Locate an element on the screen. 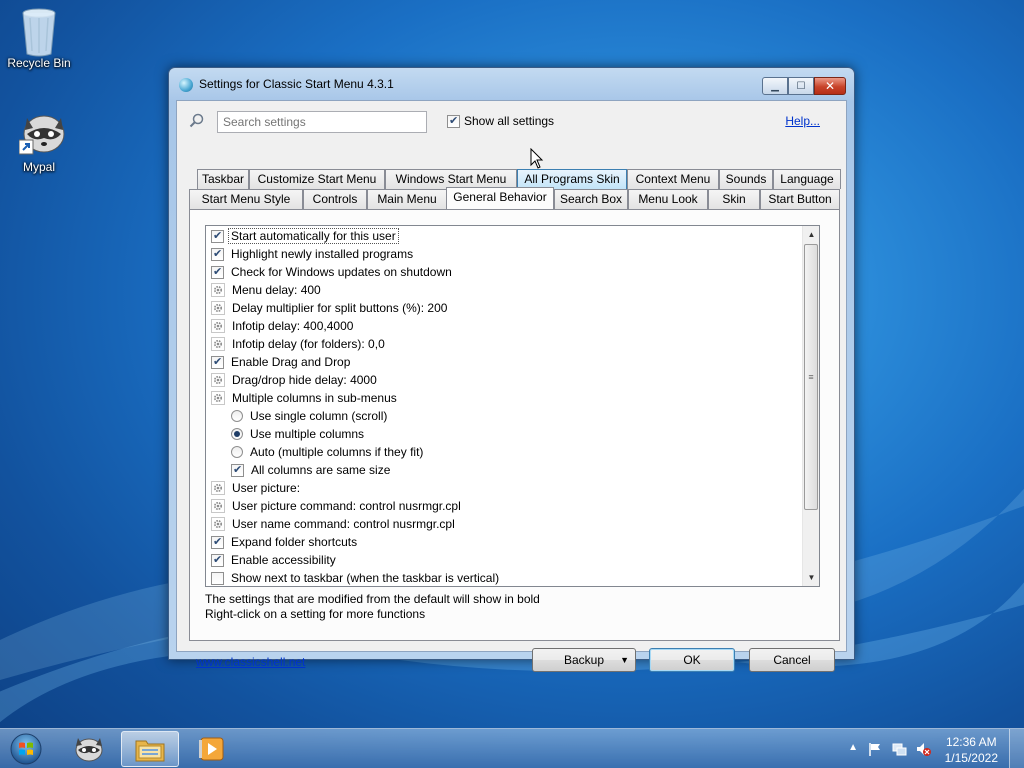 The image size is (1024, 768). setting-label: User picture: is located at coordinates (266, 488).